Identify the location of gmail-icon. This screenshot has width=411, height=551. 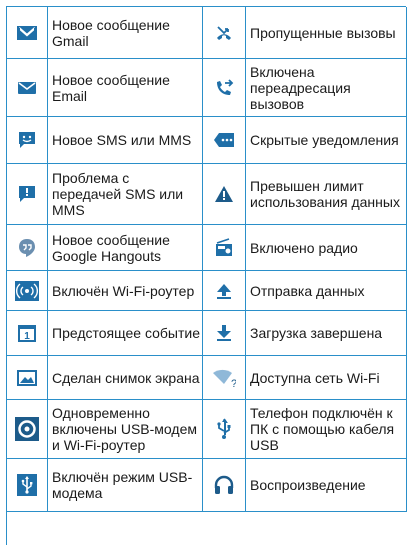
(27, 33).